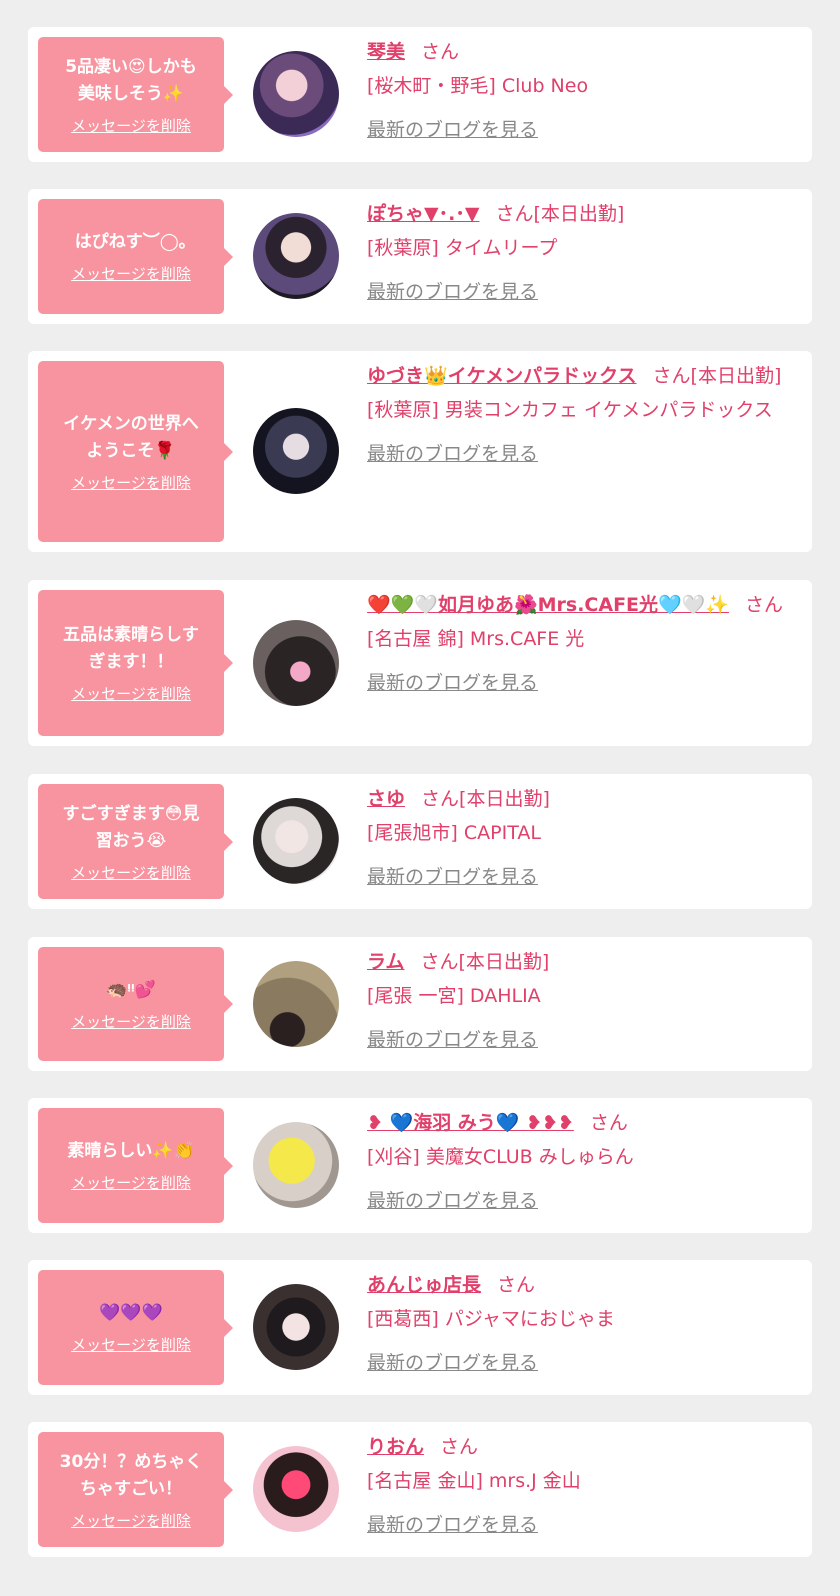 This screenshot has height=1596, width=840. What do you see at coordinates (135, 256) in the screenshot?
I see `message-bubble: はぴねす︶◯｡ メッセージを削除` at bounding box center [135, 256].